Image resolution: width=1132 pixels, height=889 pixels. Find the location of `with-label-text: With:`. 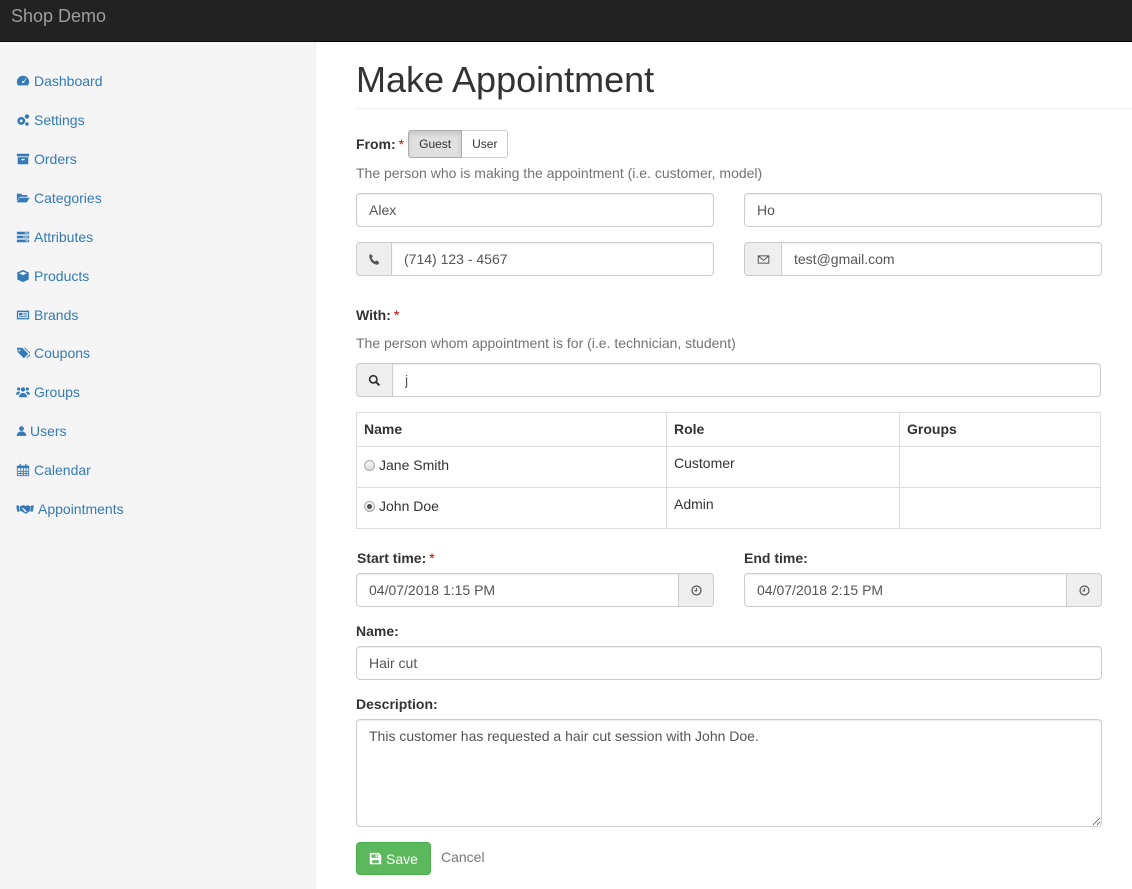

with-label-text: With: is located at coordinates (373, 315).